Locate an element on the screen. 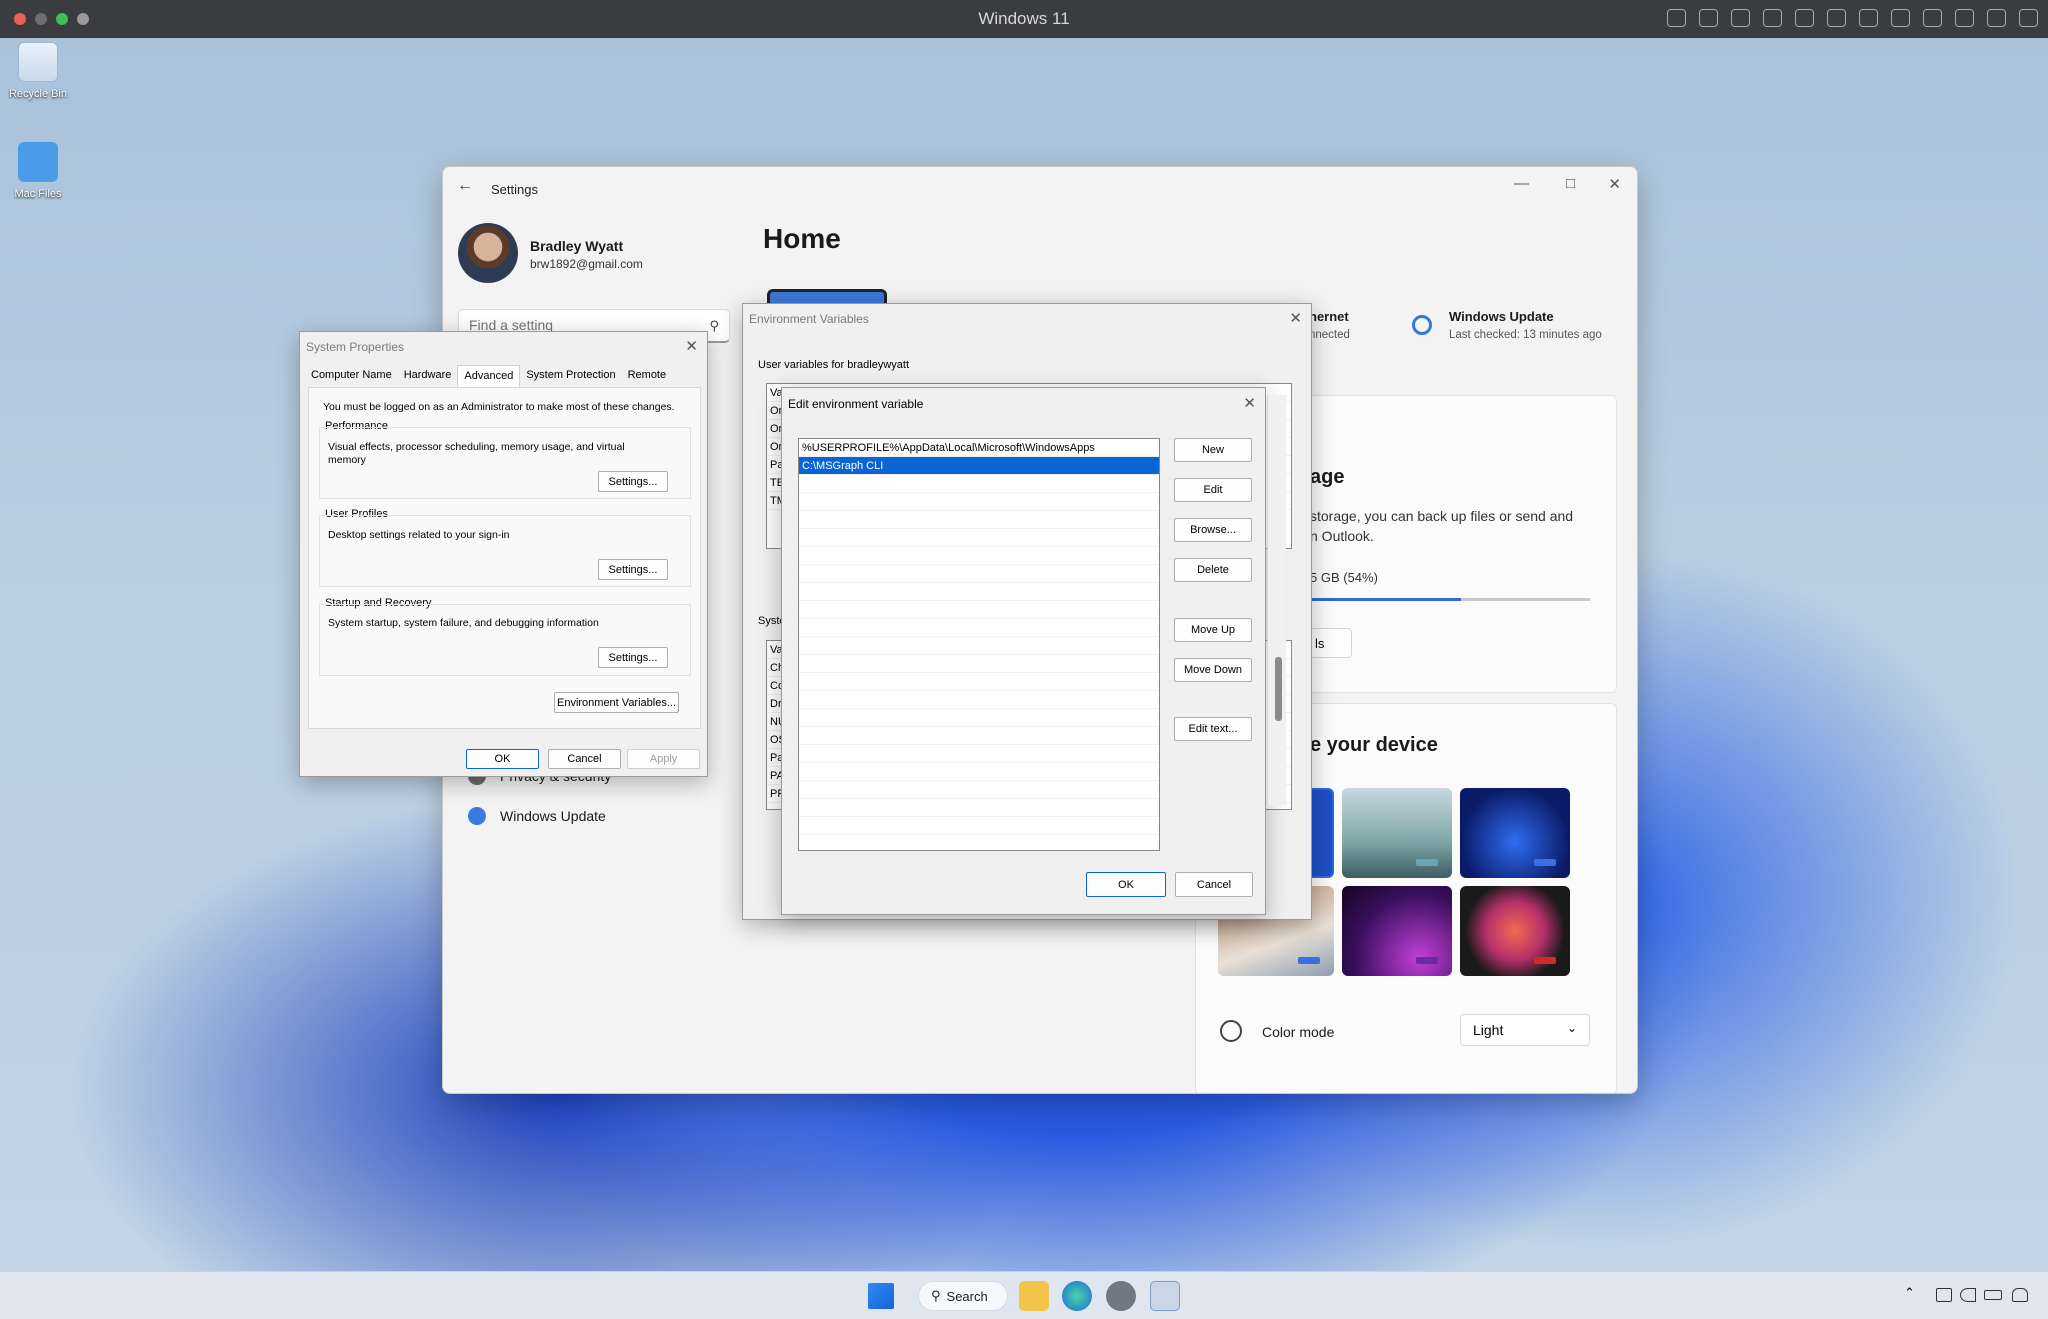 This screenshot has width=2048, height=1319. palette-icon is located at coordinates (1231, 1031).